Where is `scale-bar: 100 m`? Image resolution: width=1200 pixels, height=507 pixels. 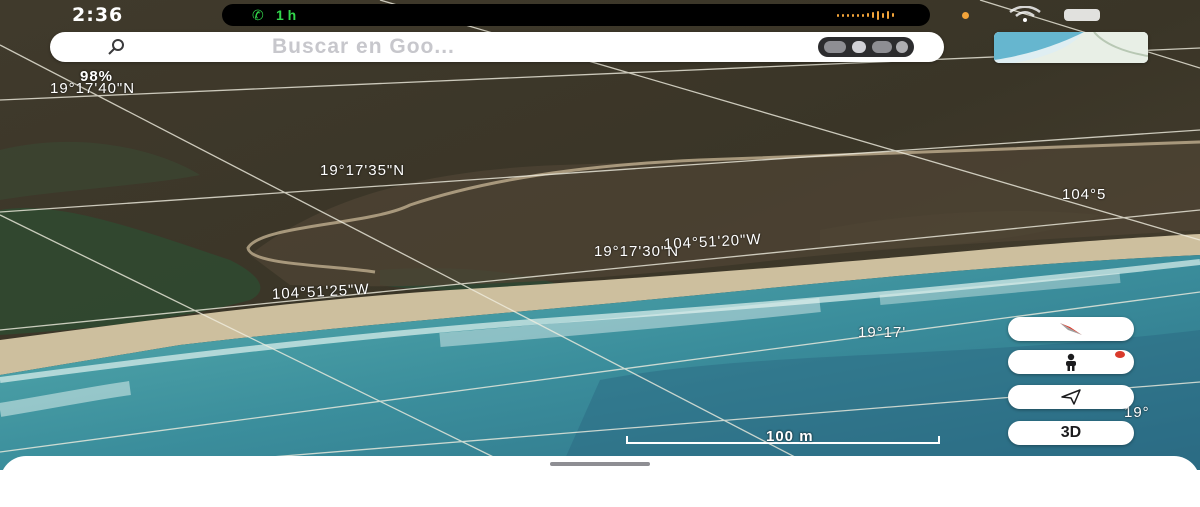
scale-bar: 100 m is located at coordinates (783, 437).